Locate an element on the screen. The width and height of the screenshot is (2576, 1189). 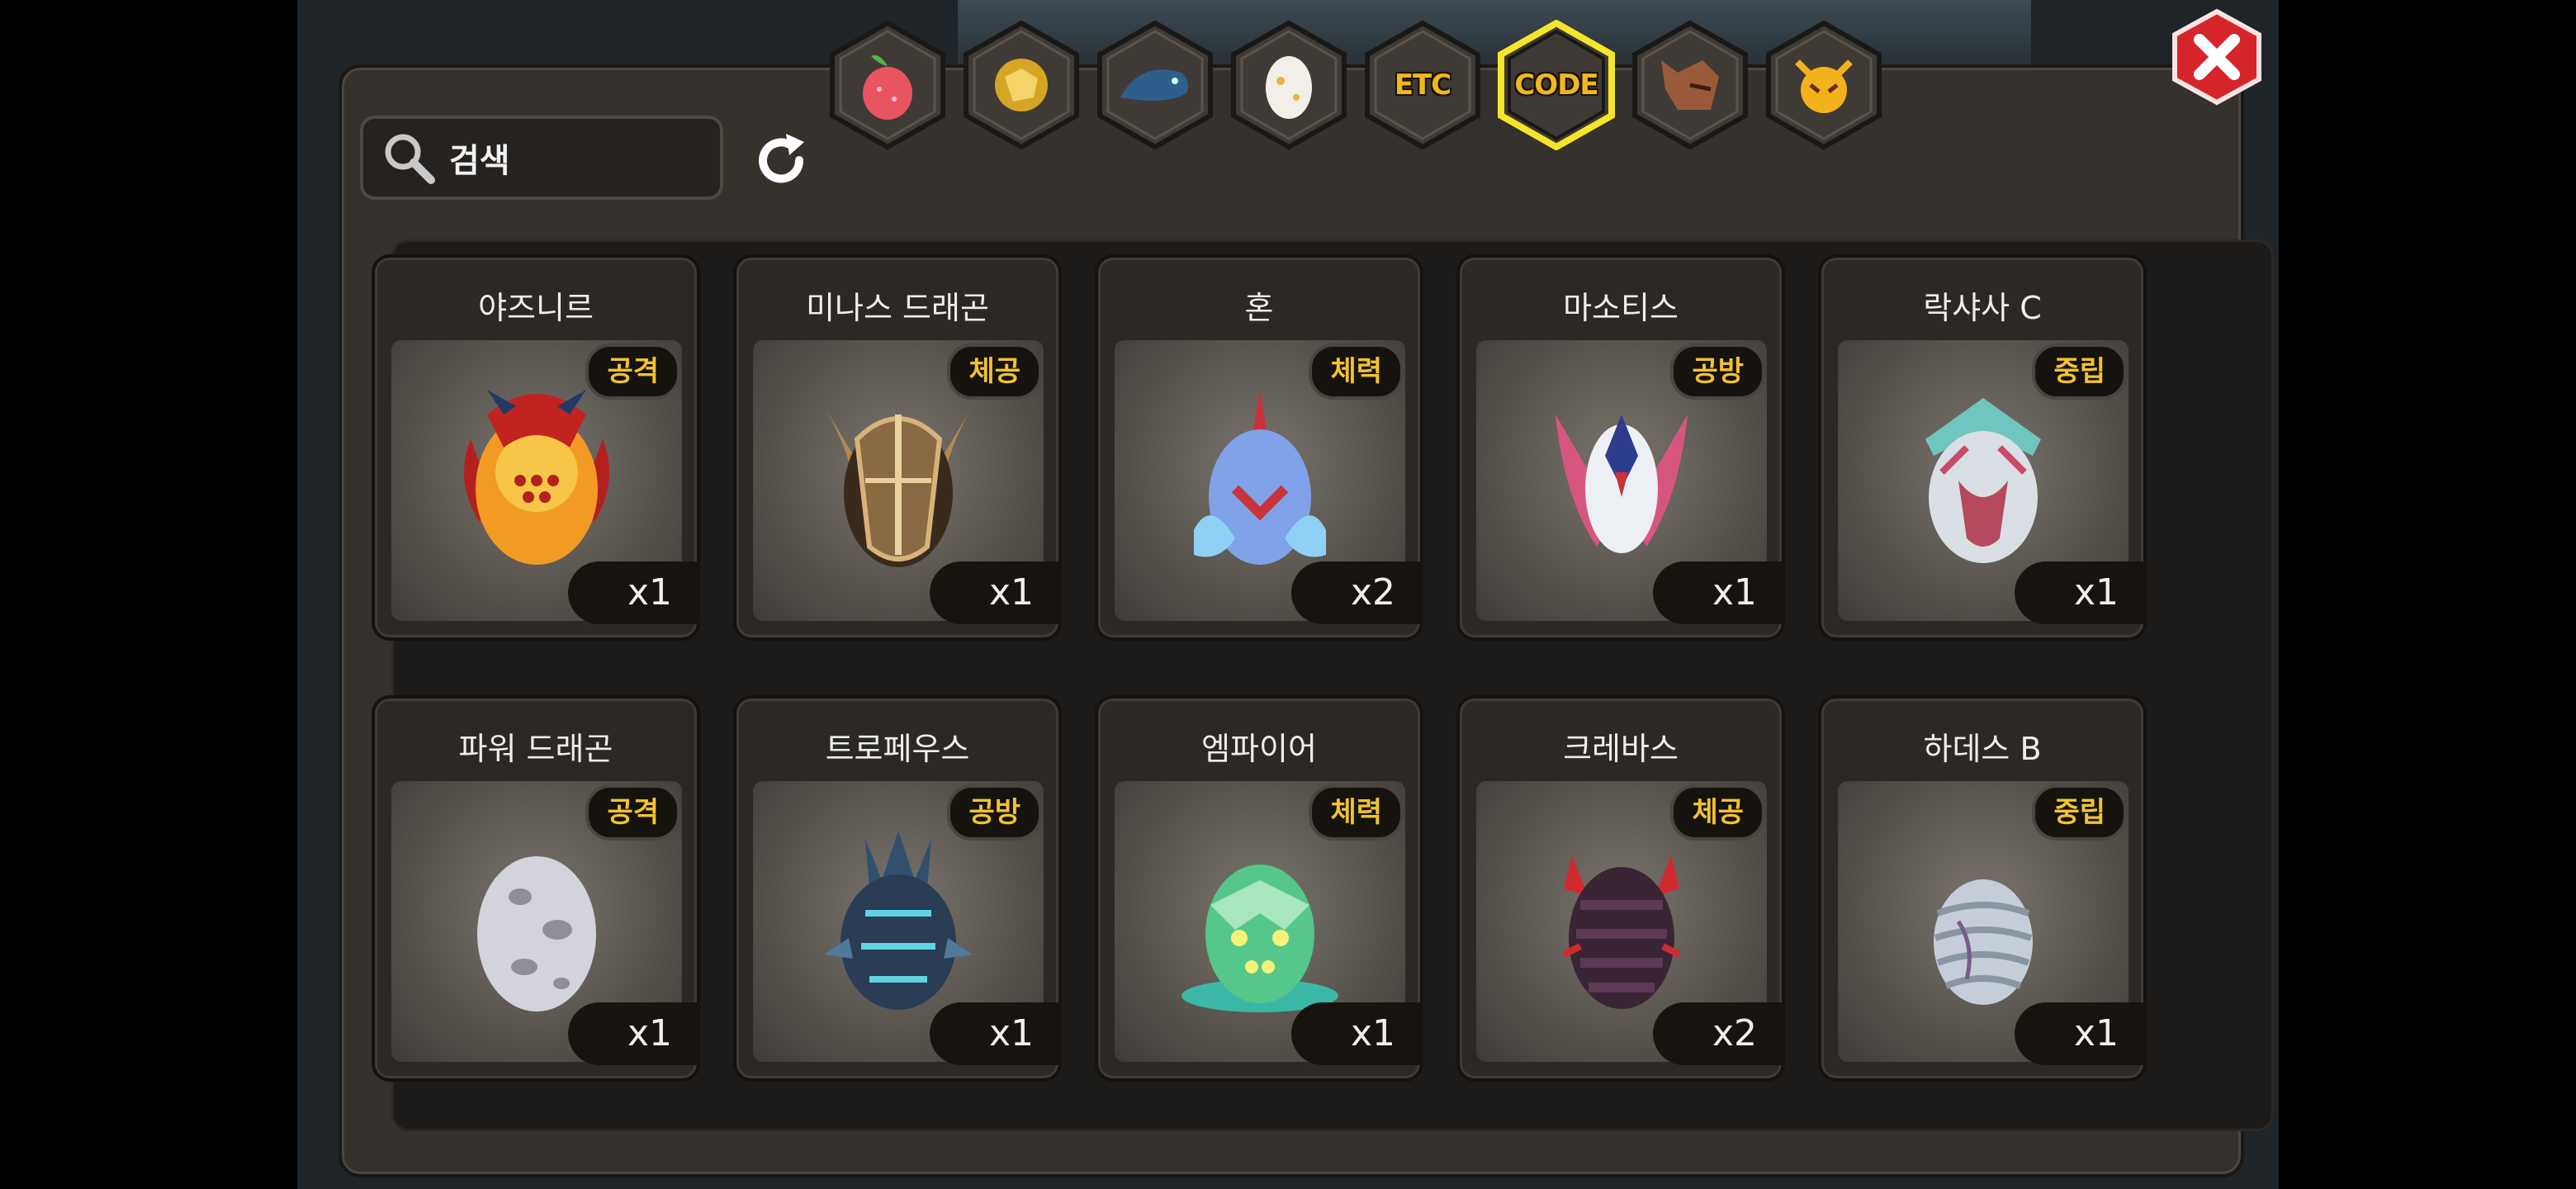
gold-ore-icon is located at coordinates (1021, 85).